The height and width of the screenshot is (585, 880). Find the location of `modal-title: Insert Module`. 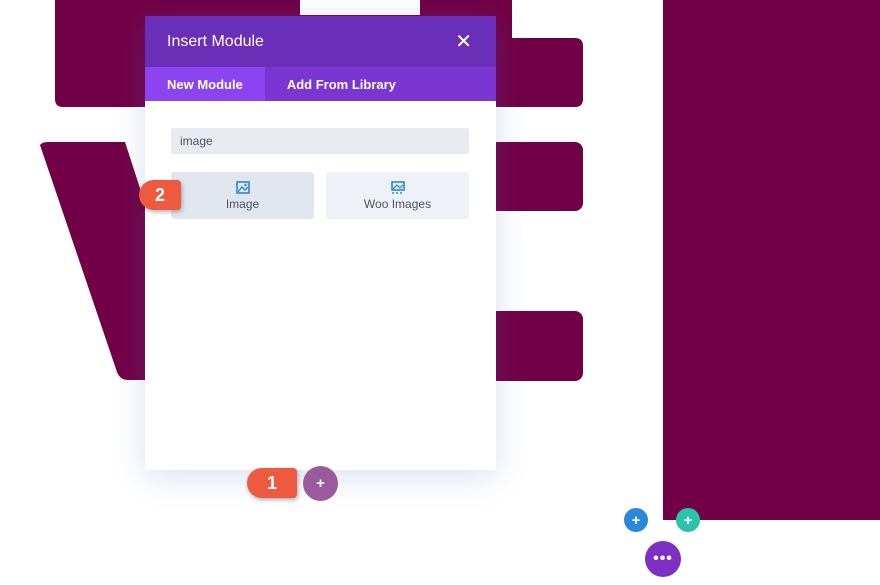

modal-title: Insert Module is located at coordinates (215, 41).